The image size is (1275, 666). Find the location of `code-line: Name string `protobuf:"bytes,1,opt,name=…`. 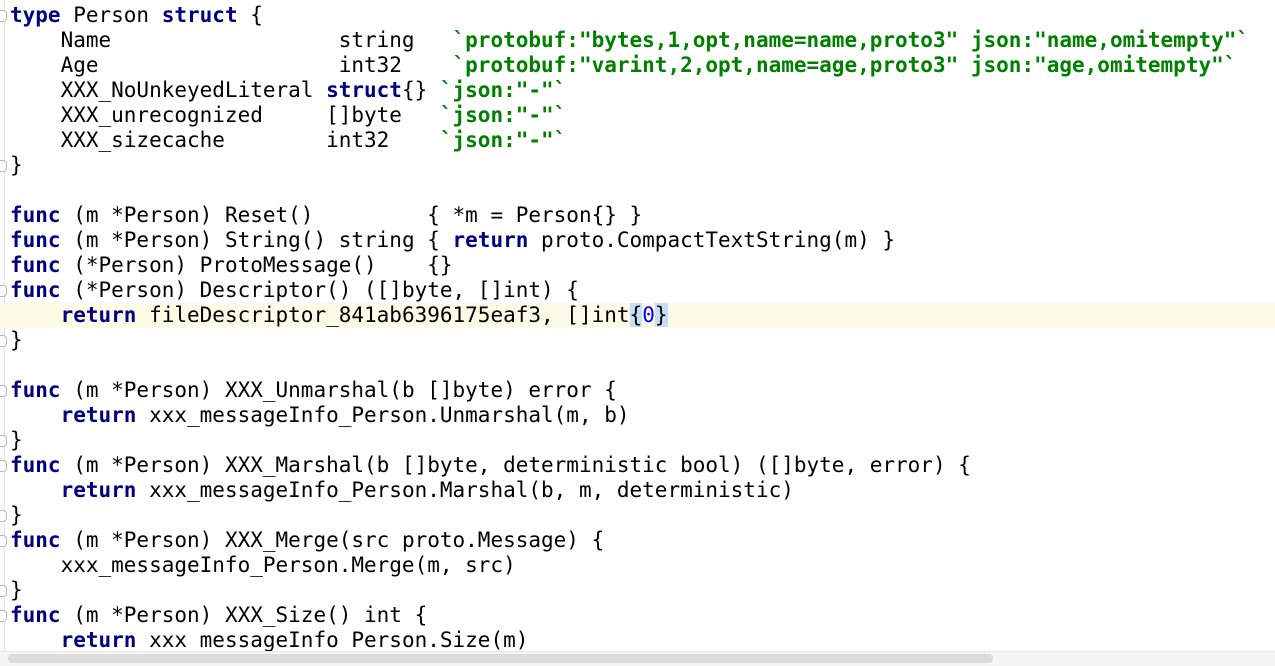

code-line: Name string `protobuf:"bytes,1,opt,name=… is located at coordinates (642, 40).